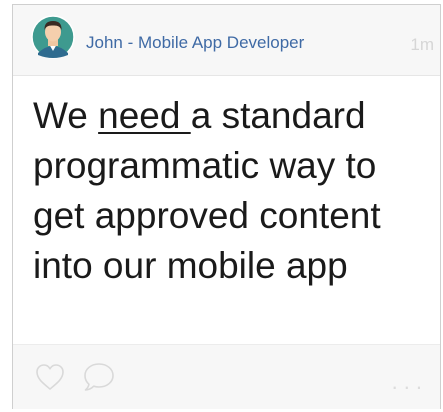 The width and height of the screenshot is (443, 412). I want to click on avatar, so click(53, 37).